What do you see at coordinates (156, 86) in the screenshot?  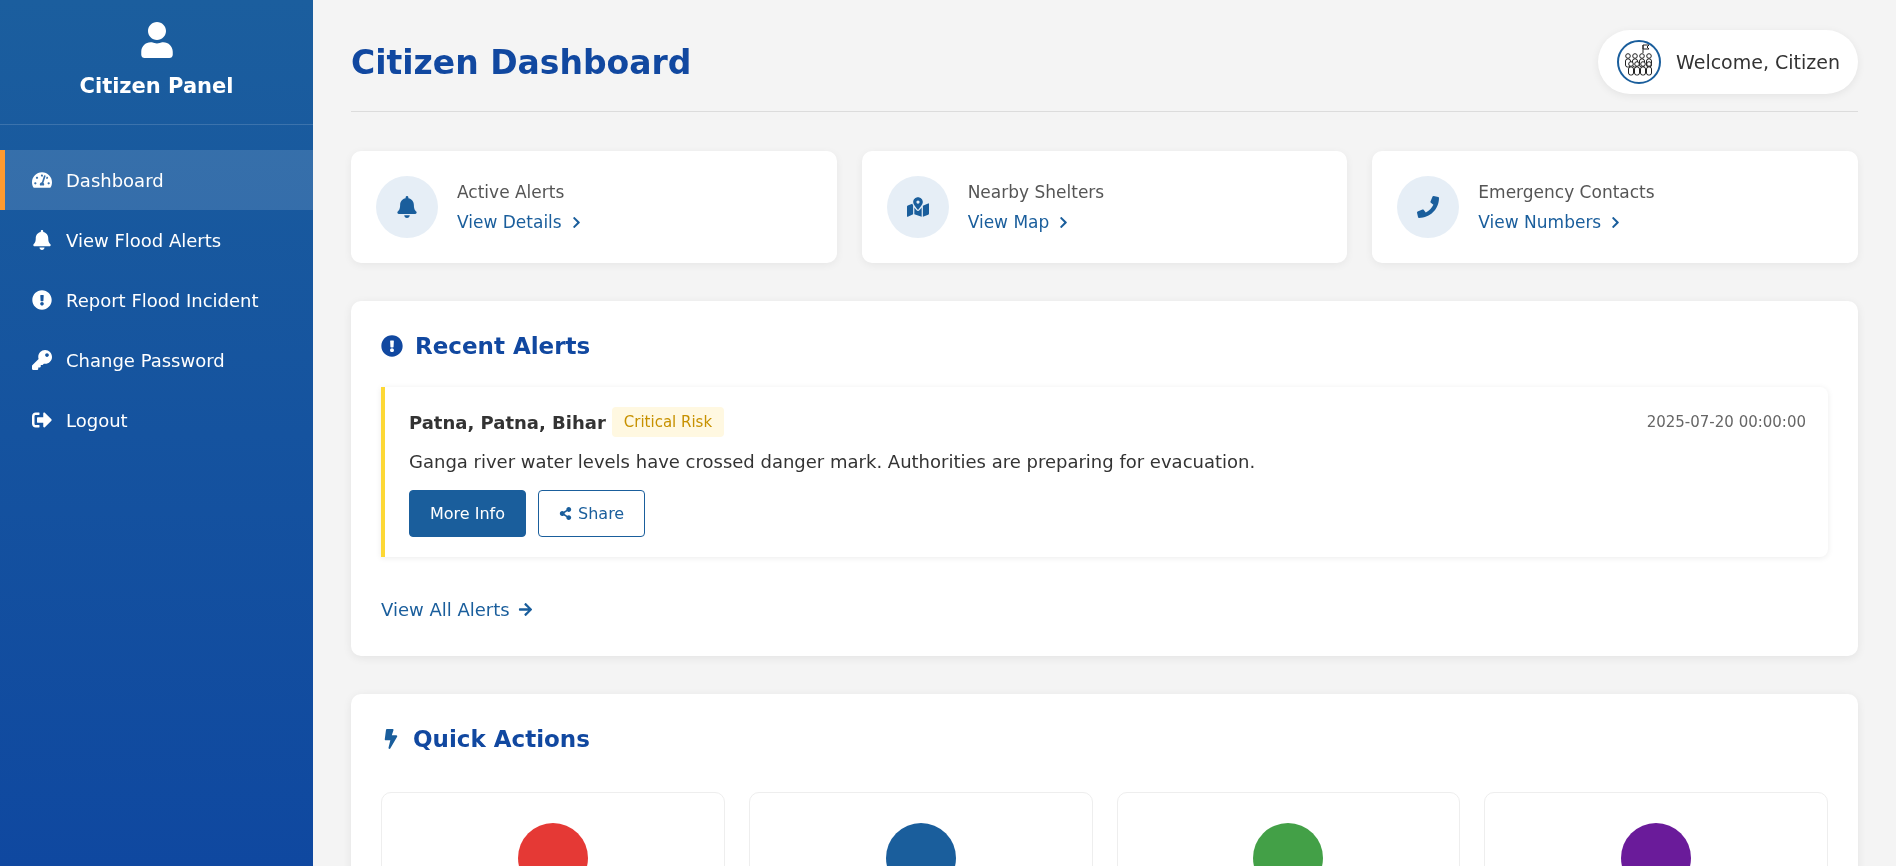 I see `sidebar-title: Citizen Panel` at bounding box center [156, 86].